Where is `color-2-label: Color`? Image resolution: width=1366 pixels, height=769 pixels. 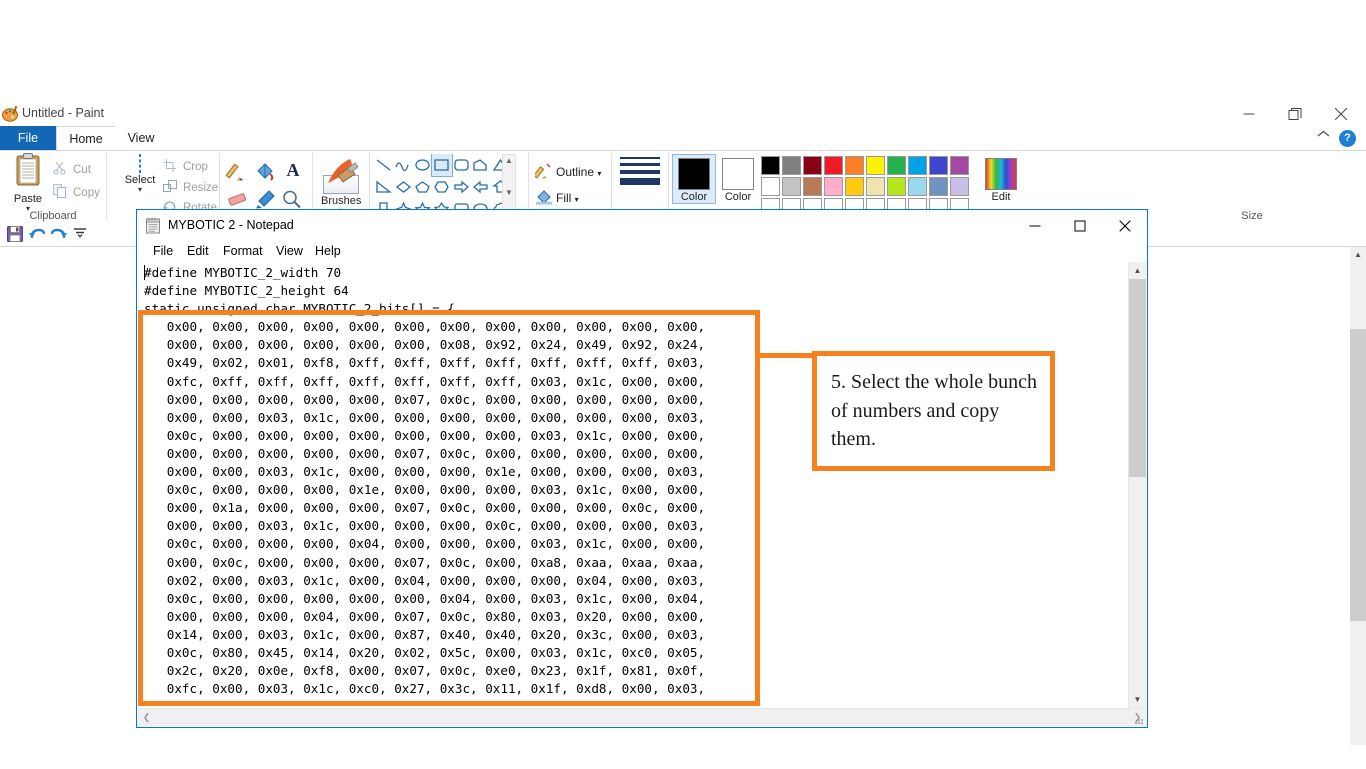 color-2-label: Color is located at coordinates (738, 197).